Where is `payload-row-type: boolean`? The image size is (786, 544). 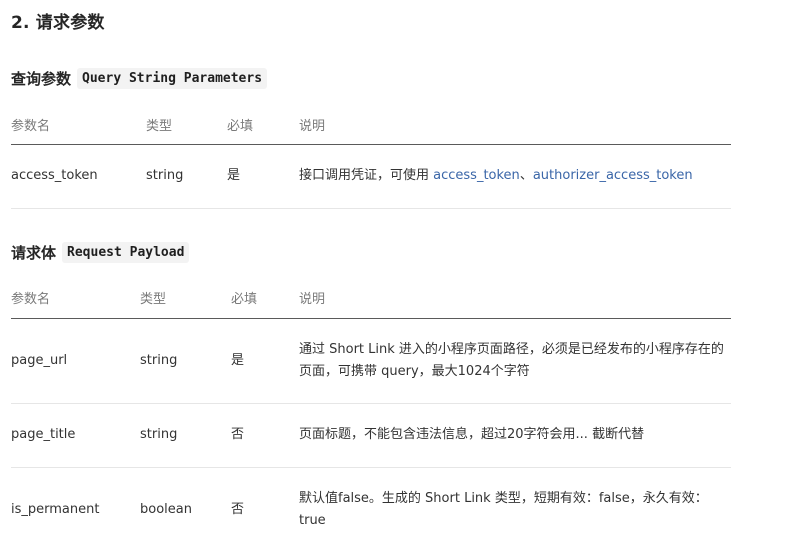 payload-row-type: boolean is located at coordinates (166, 509).